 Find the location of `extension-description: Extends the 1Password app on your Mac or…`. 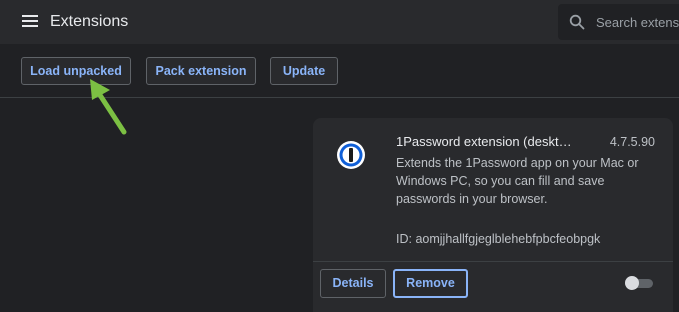

extension-description: Extends the 1Password app on your Mac or… is located at coordinates (517, 181).